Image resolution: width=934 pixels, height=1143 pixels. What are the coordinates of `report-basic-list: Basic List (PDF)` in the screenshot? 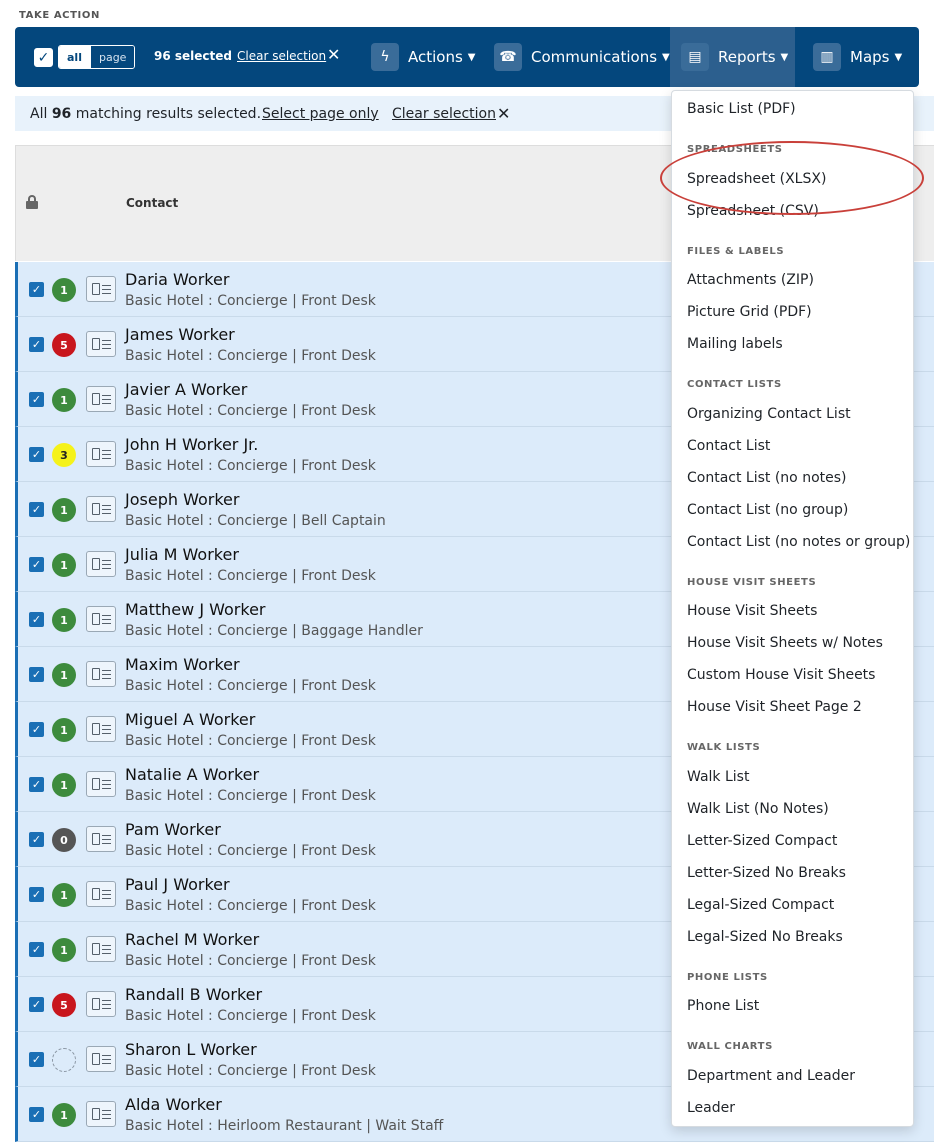 It's located at (741, 109).